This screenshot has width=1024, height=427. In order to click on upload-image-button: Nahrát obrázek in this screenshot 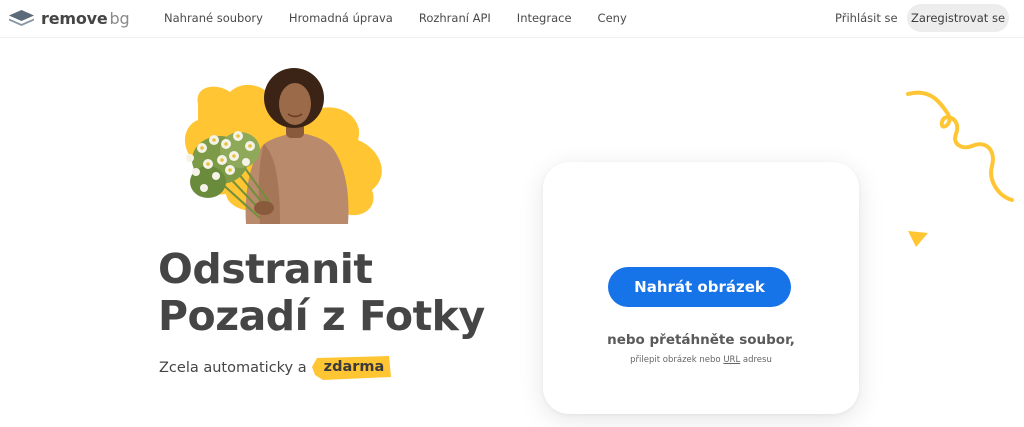, I will do `click(699, 287)`.